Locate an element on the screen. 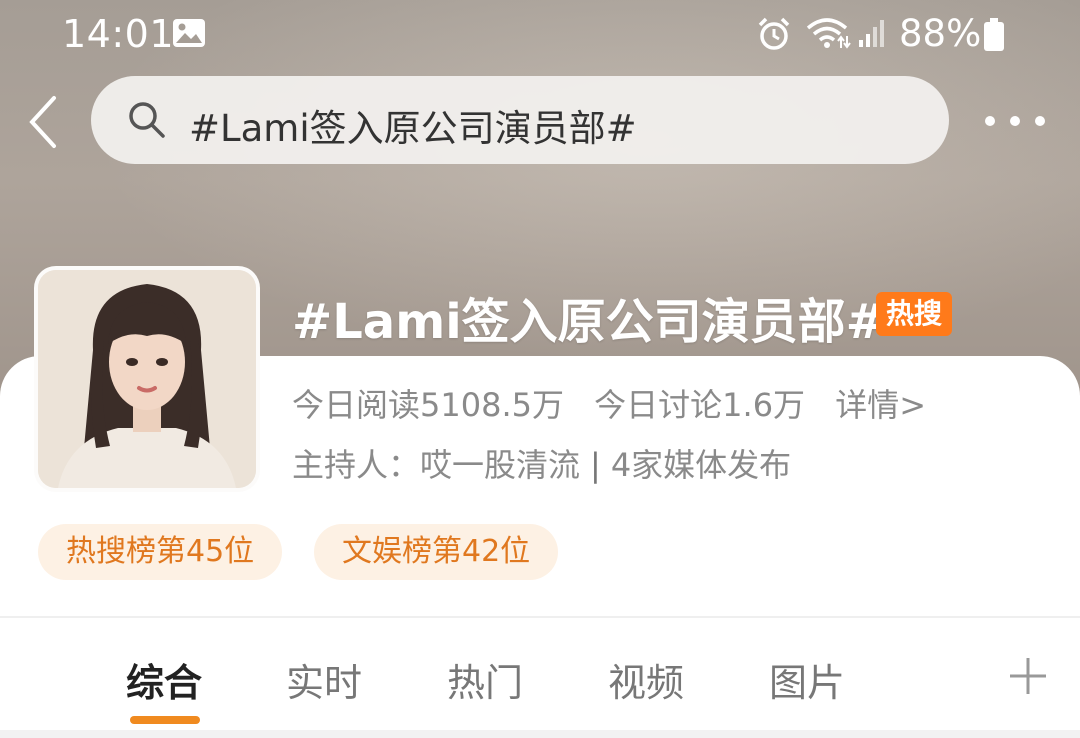 Image resolution: width=1080 pixels, height=738 pixels. more-dots-icon is located at coordinates (1015, 121).